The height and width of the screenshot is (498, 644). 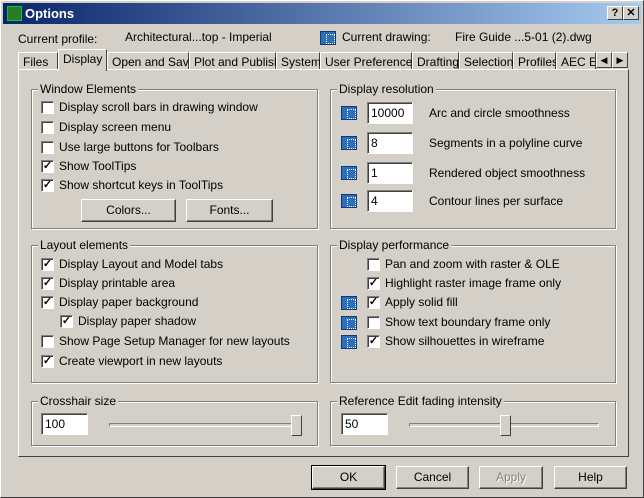 I want to click on title-bar: Options ? ✕, so click(x=322, y=13).